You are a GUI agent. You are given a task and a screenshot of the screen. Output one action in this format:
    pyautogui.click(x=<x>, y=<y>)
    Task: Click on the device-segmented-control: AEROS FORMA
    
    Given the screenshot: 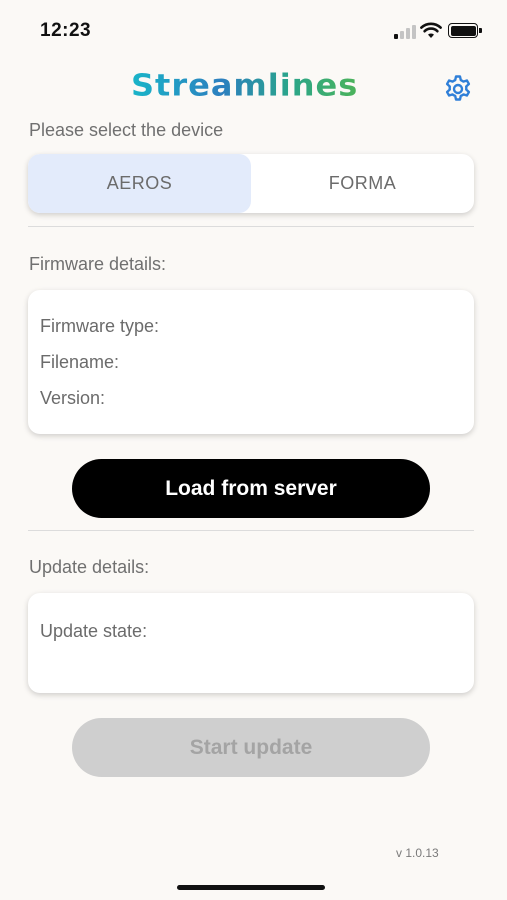 What is the action you would take?
    pyautogui.click(x=251, y=183)
    